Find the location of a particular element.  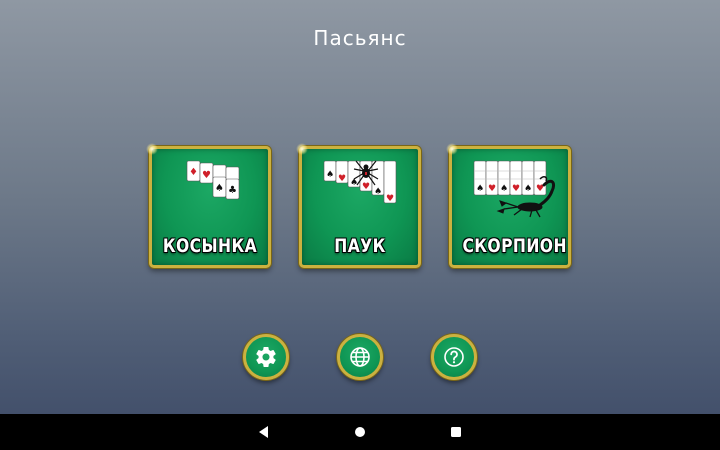

recents-square-icon is located at coordinates (456, 432).